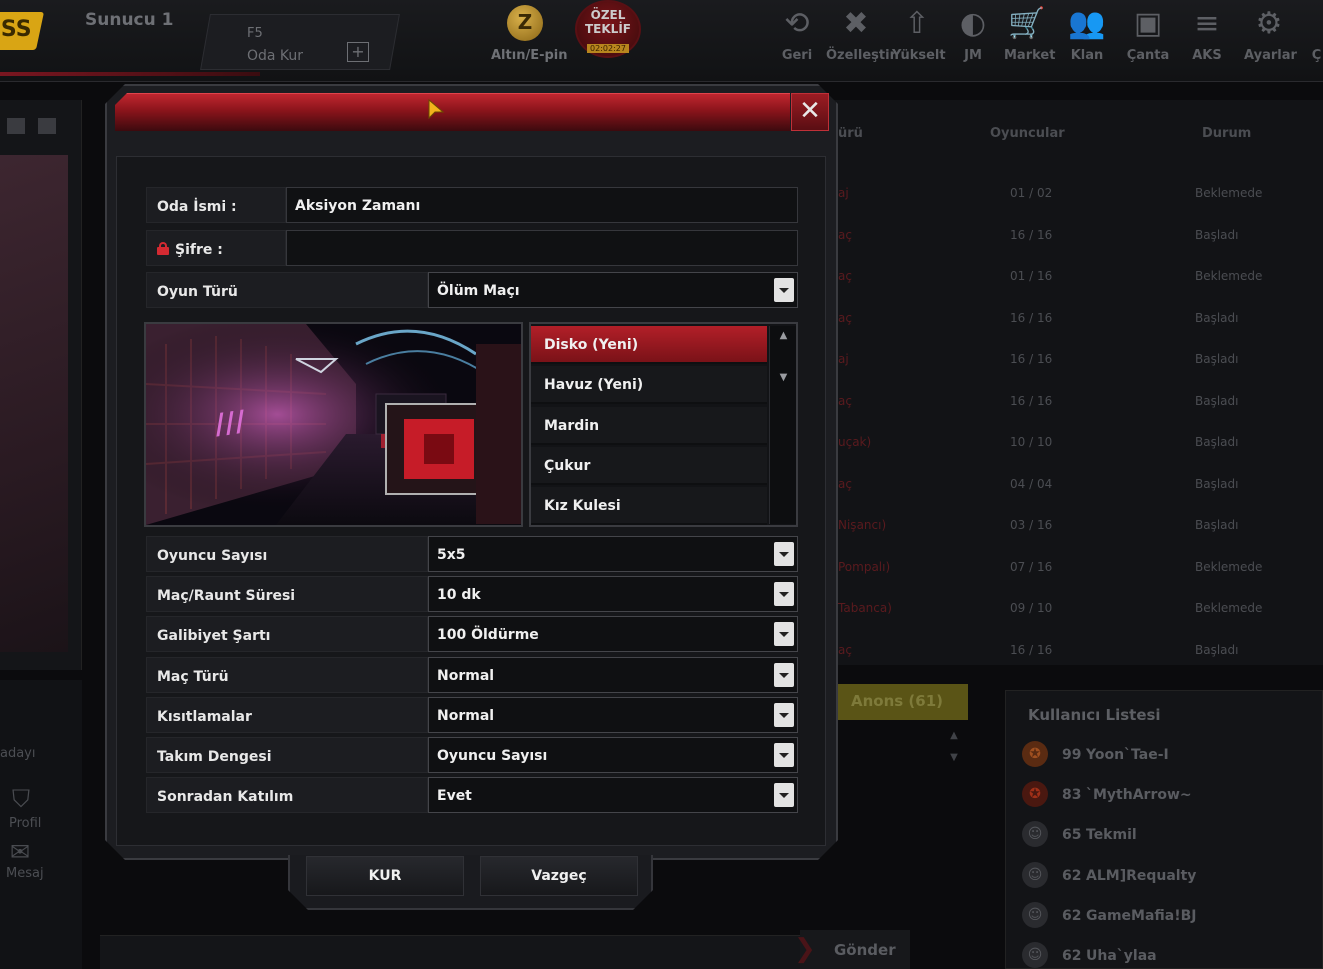  I want to click on game-type-label: Oyun Türü, so click(287, 290).